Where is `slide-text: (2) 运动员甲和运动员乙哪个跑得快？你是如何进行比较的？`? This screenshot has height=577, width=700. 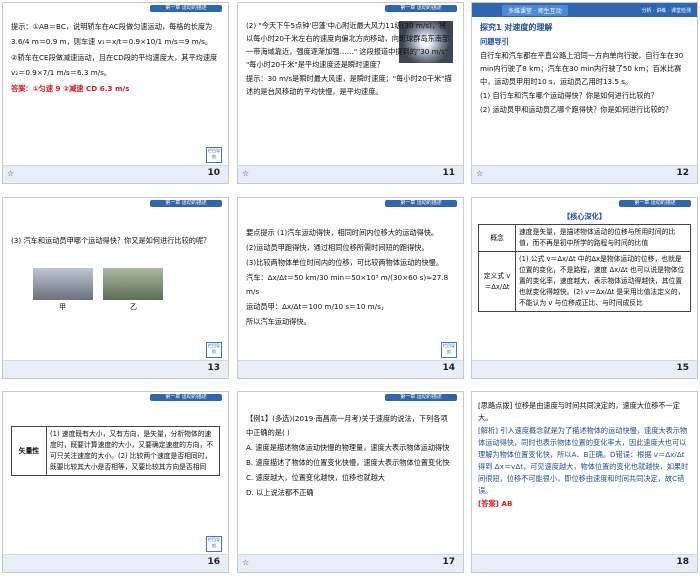
slide-text: (2) 运动员甲和运动员乙哪个跑得快？你是如何进行比较的？ is located at coordinates (576, 109).